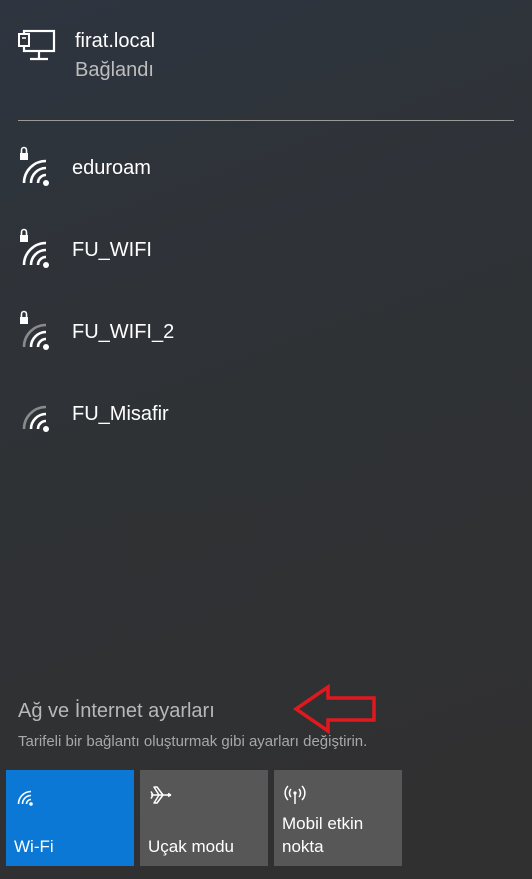 The height and width of the screenshot is (879, 532). Describe the element at coordinates (191, 846) in the screenshot. I see `tile-label: Uçak modu` at that location.